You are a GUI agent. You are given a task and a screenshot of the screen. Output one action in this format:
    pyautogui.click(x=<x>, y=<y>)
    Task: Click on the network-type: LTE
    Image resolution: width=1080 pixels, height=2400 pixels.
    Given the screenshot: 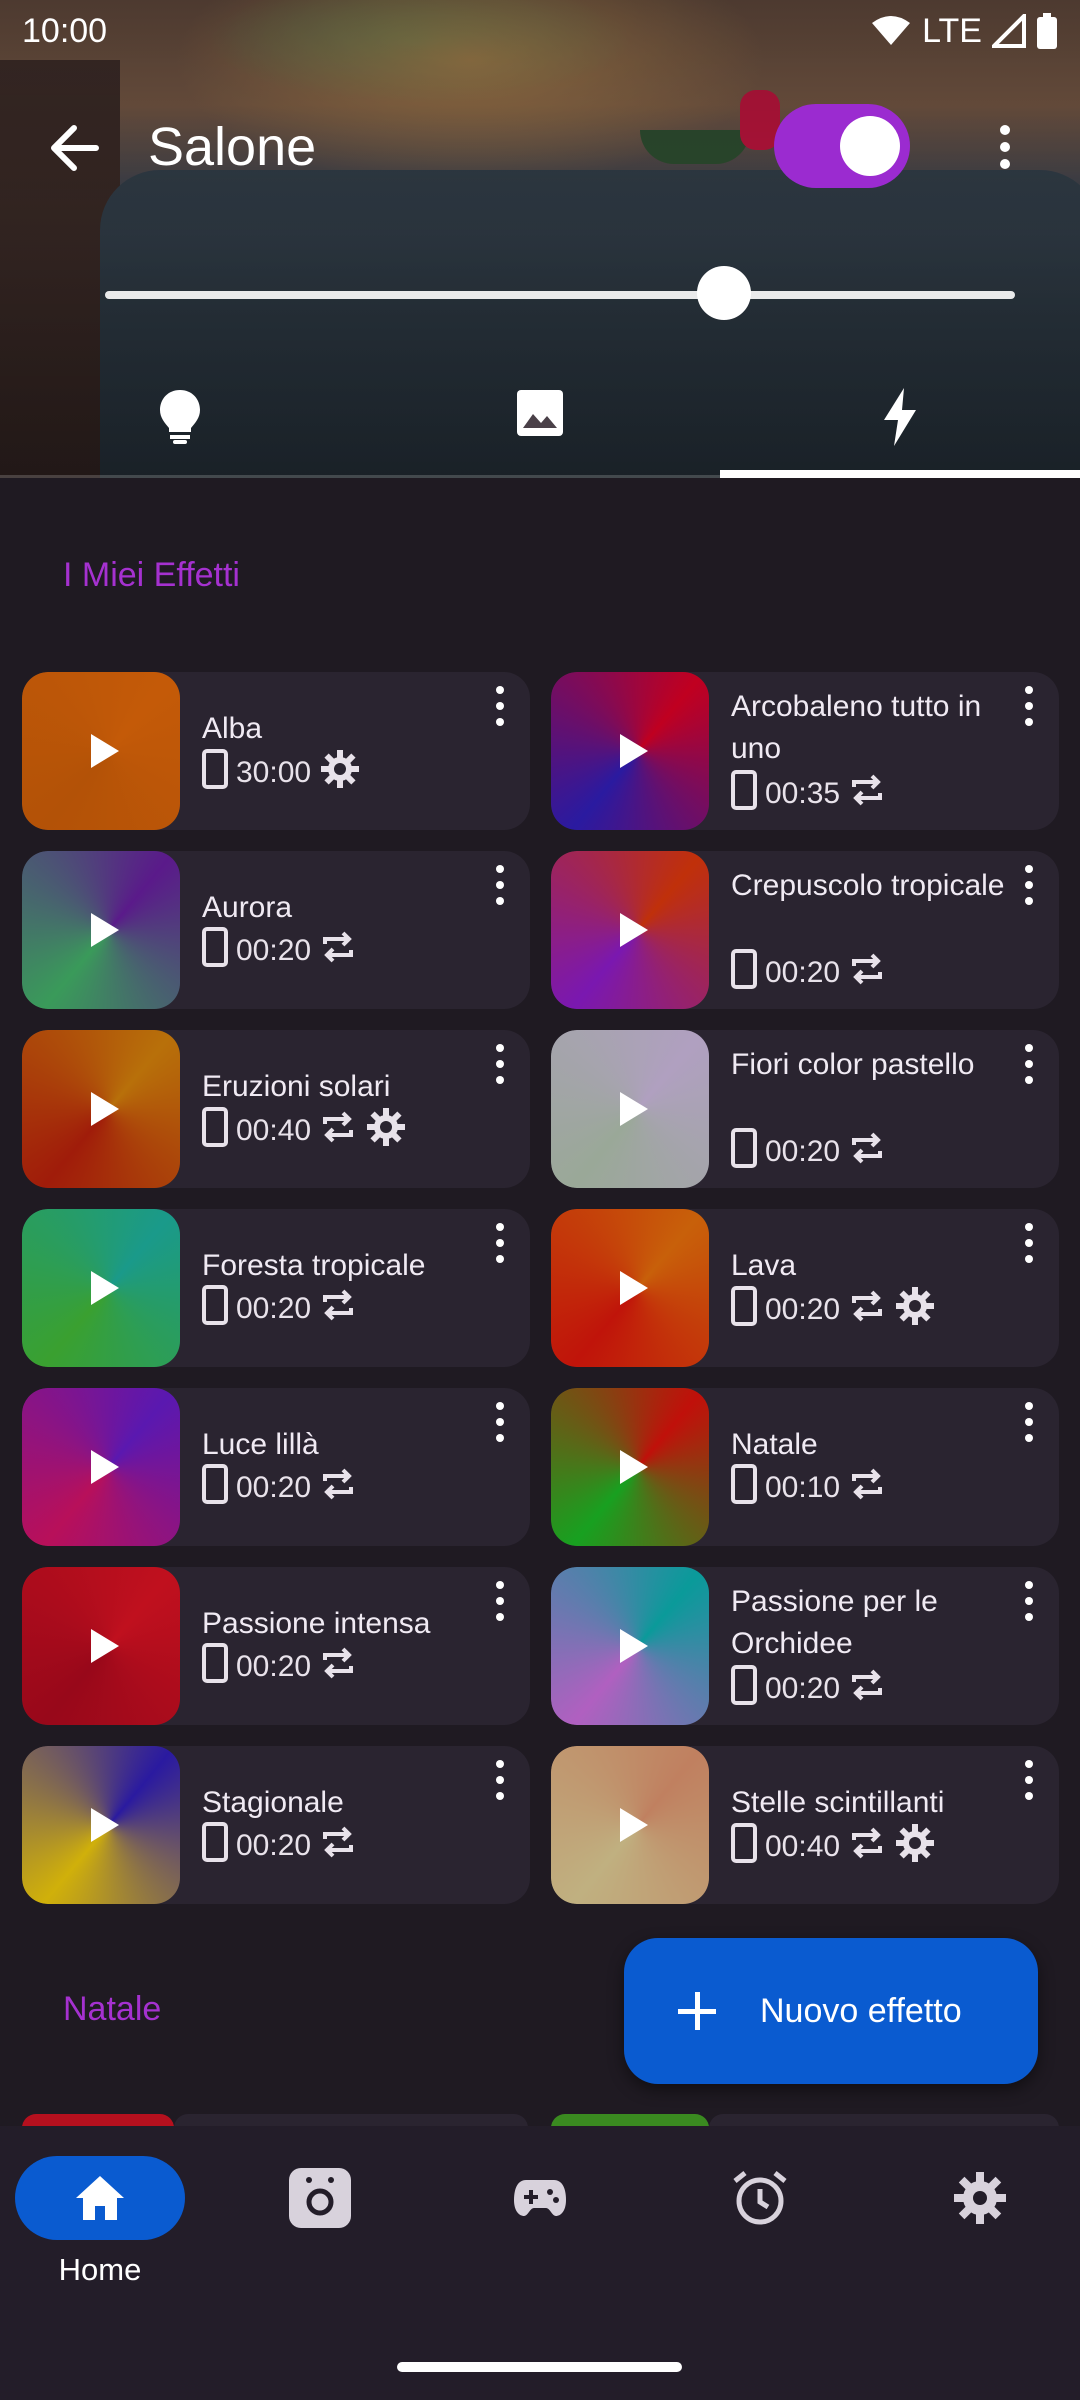 What is the action you would take?
    pyautogui.click(x=952, y=30)
    